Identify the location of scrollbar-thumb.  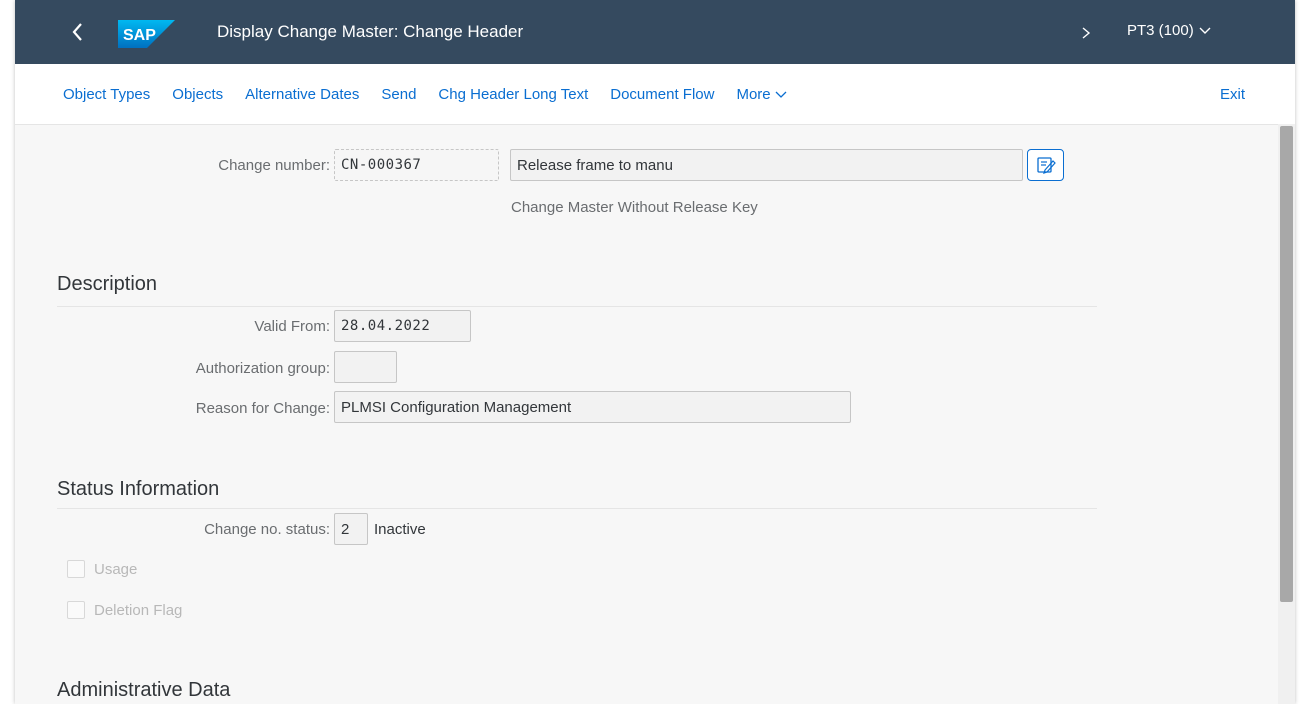
(1286, 364).